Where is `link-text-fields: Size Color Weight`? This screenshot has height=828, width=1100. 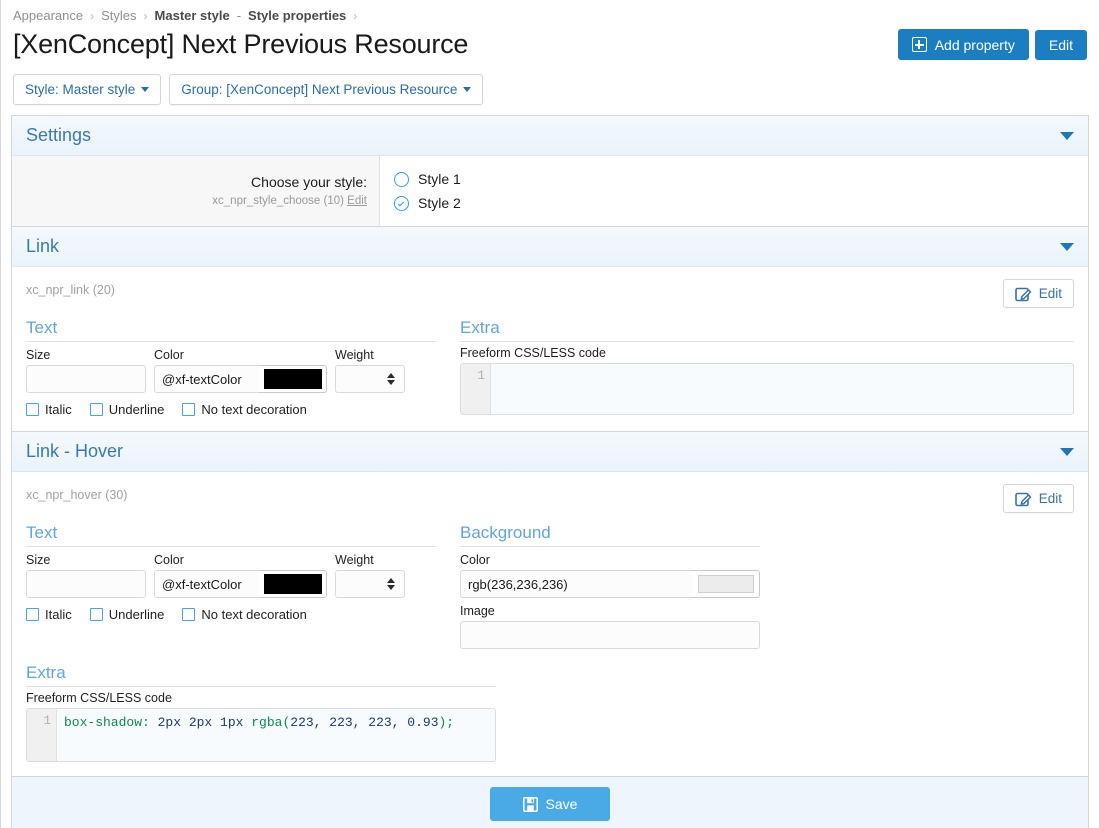 link-text-fields: Size Color Weight is located at coordinates (231, 370).